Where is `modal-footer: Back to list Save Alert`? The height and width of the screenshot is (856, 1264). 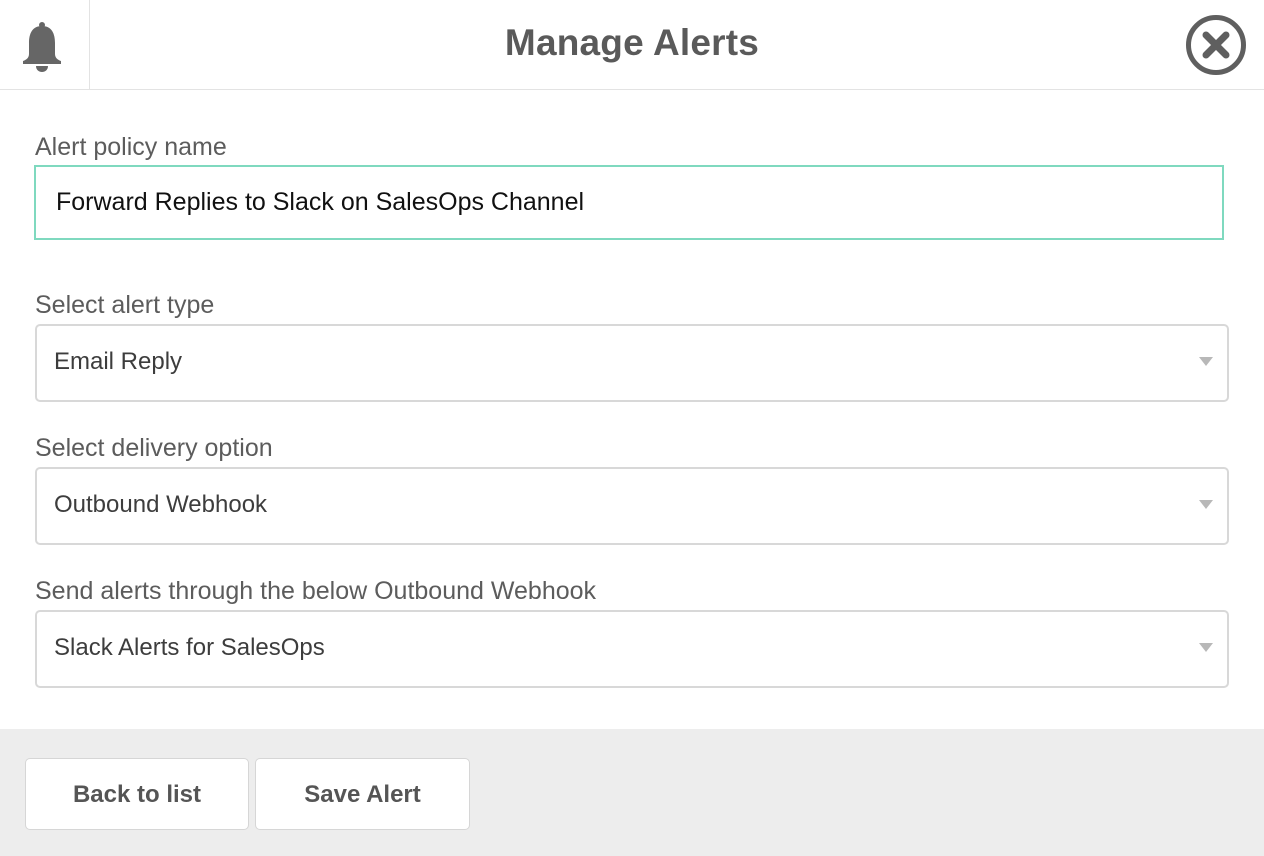
modal-footer: Back to list Save Alert is located at coordinates (632, 792).